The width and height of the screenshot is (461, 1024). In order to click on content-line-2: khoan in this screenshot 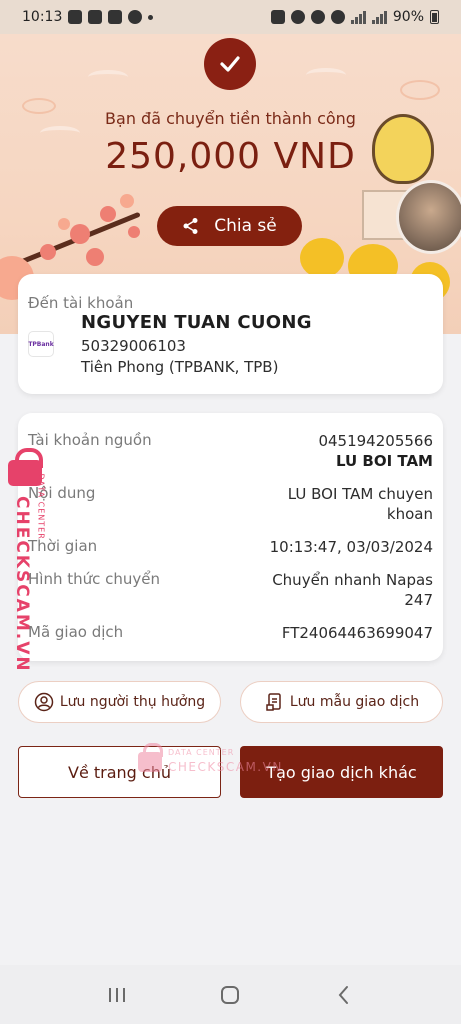, I will do `click(409, 514)`.